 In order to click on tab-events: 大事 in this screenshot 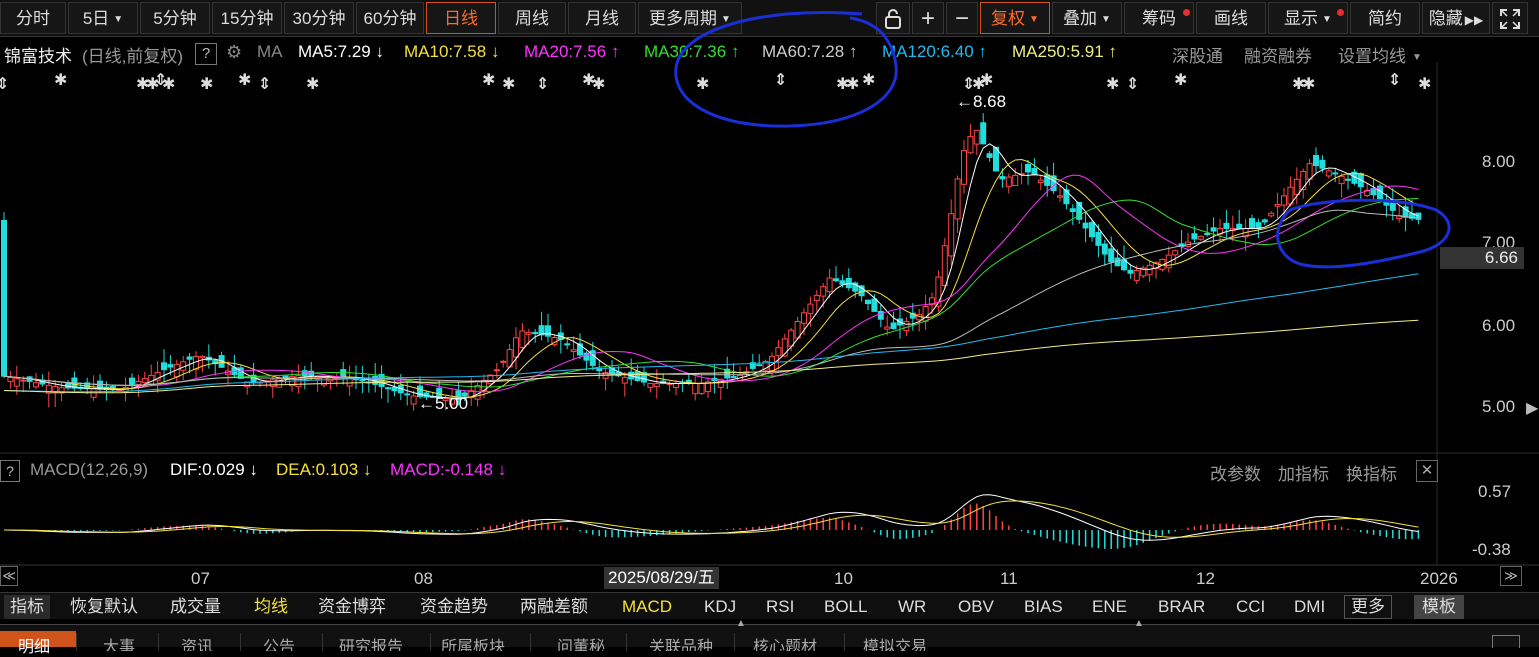, I will do `click(117, 642)`.